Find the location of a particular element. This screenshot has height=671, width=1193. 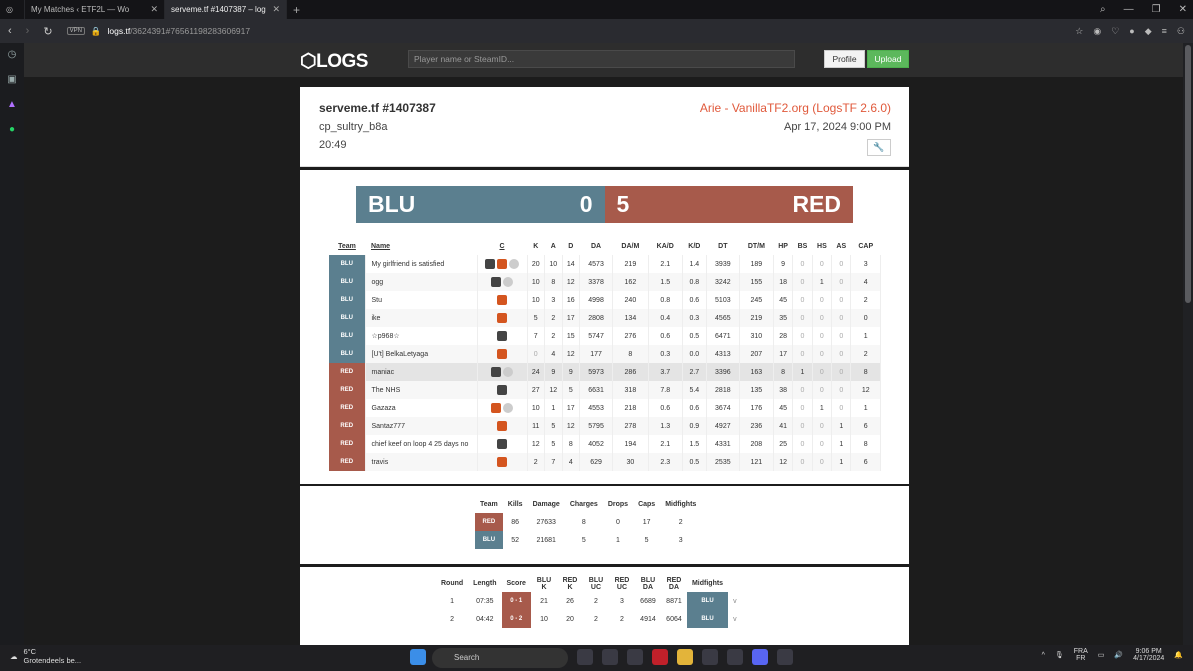

player-name: My girlfriend is satisfied is located at coordinates (421, 264).